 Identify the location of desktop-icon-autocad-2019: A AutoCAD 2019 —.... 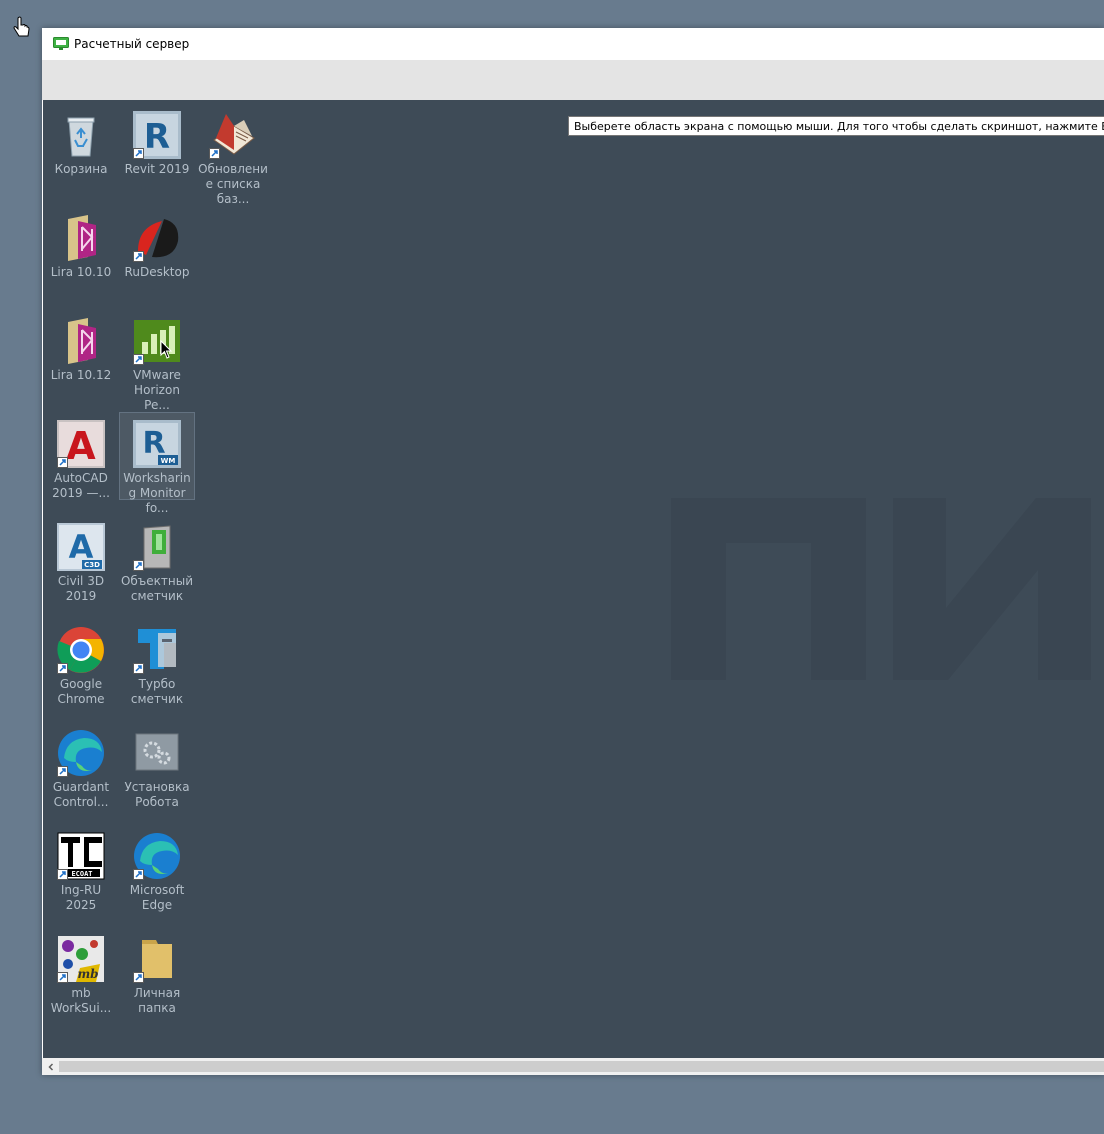
(81, 456).